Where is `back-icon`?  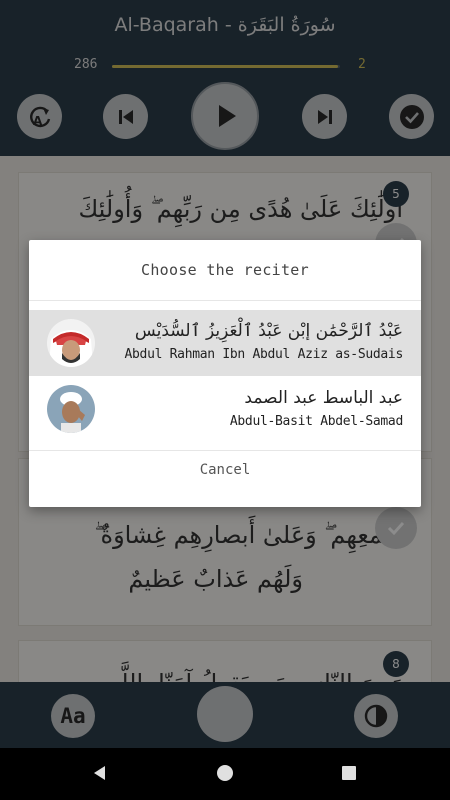 back-icon is located at coordinates (100, 773).